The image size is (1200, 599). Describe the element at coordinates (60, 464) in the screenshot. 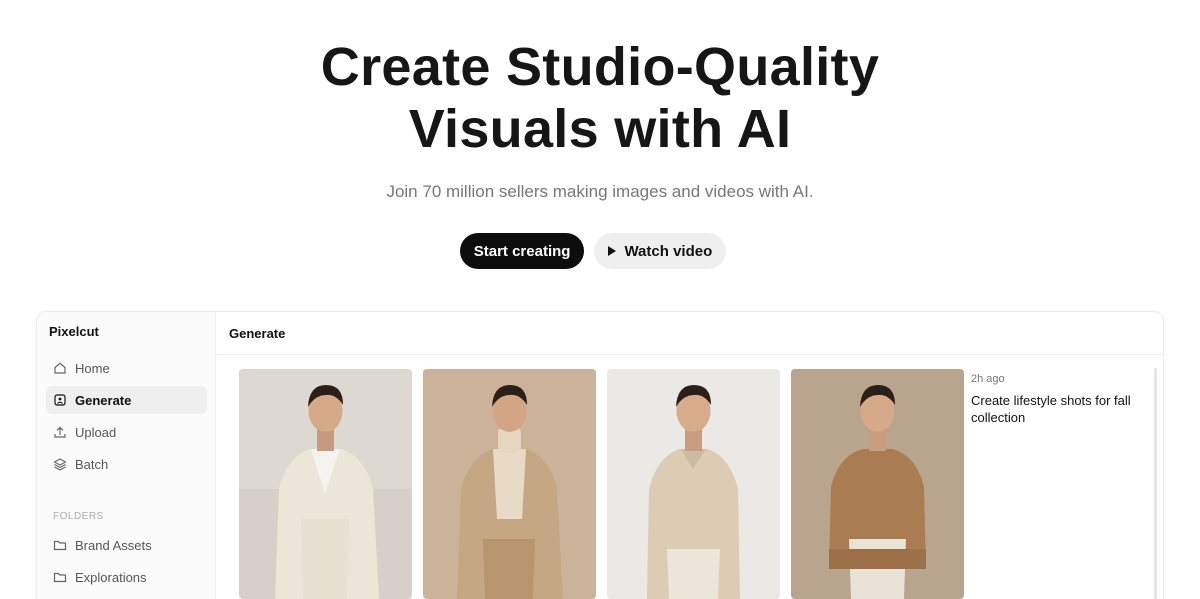

I see `layers-icon` at that location.